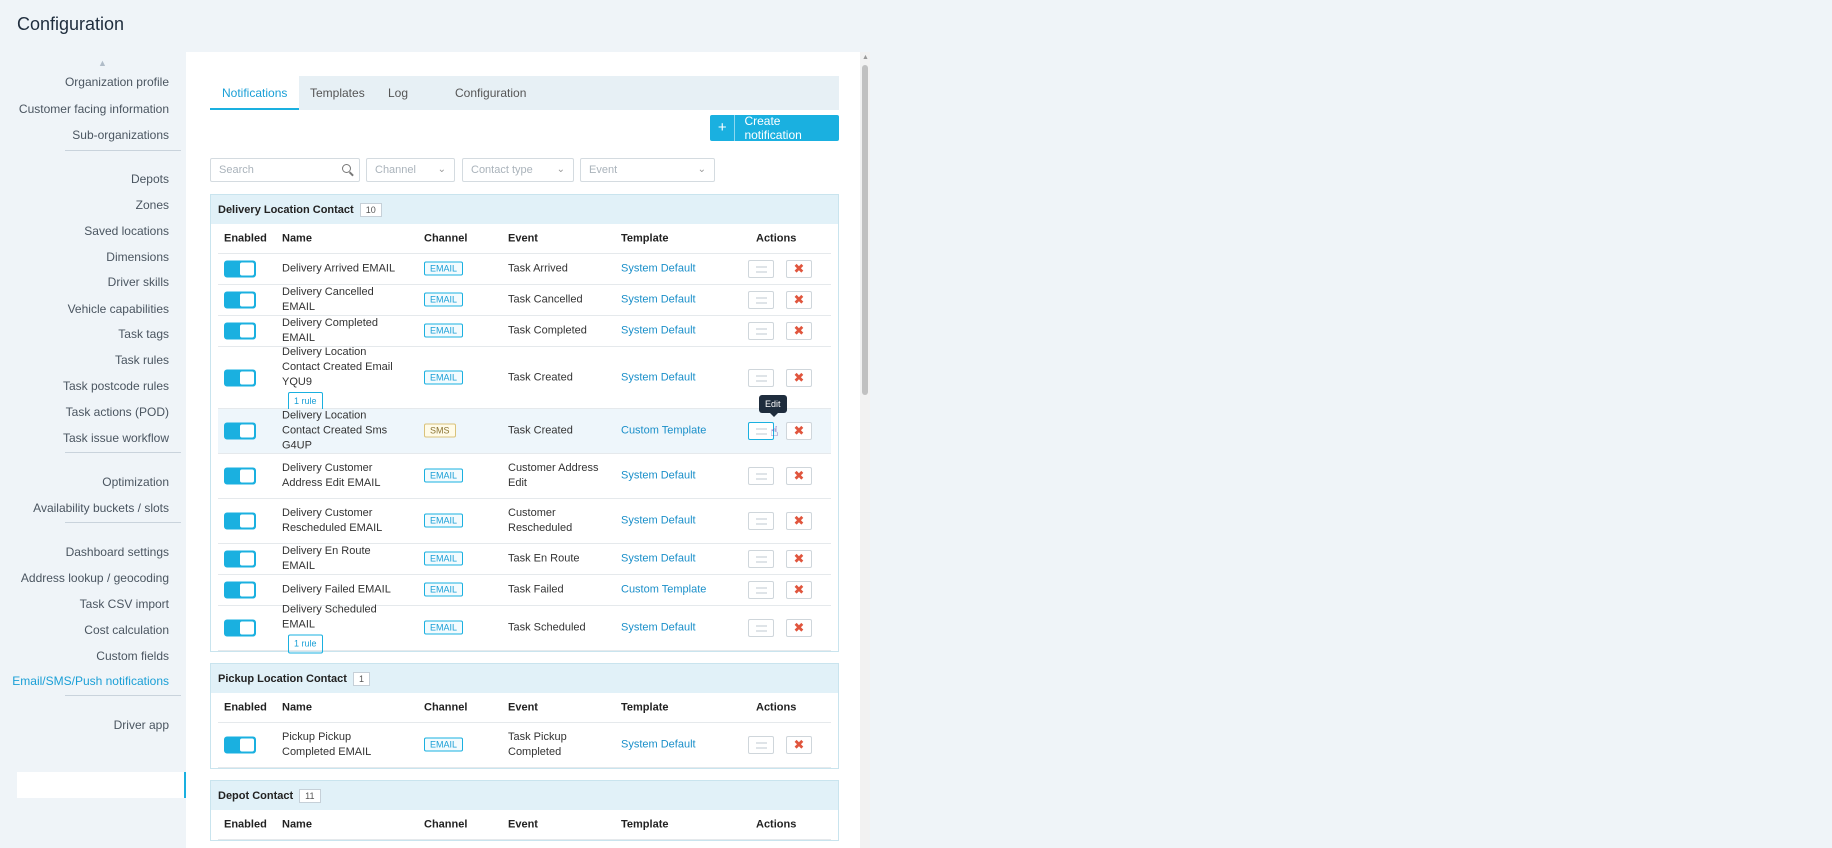 The width and height of the screenshot is (1832, 848). What do you see at coordinates (94, 109) in the screenshot?
I see `sidebar-item: Customer facing information` at bounding box center [94, 109].